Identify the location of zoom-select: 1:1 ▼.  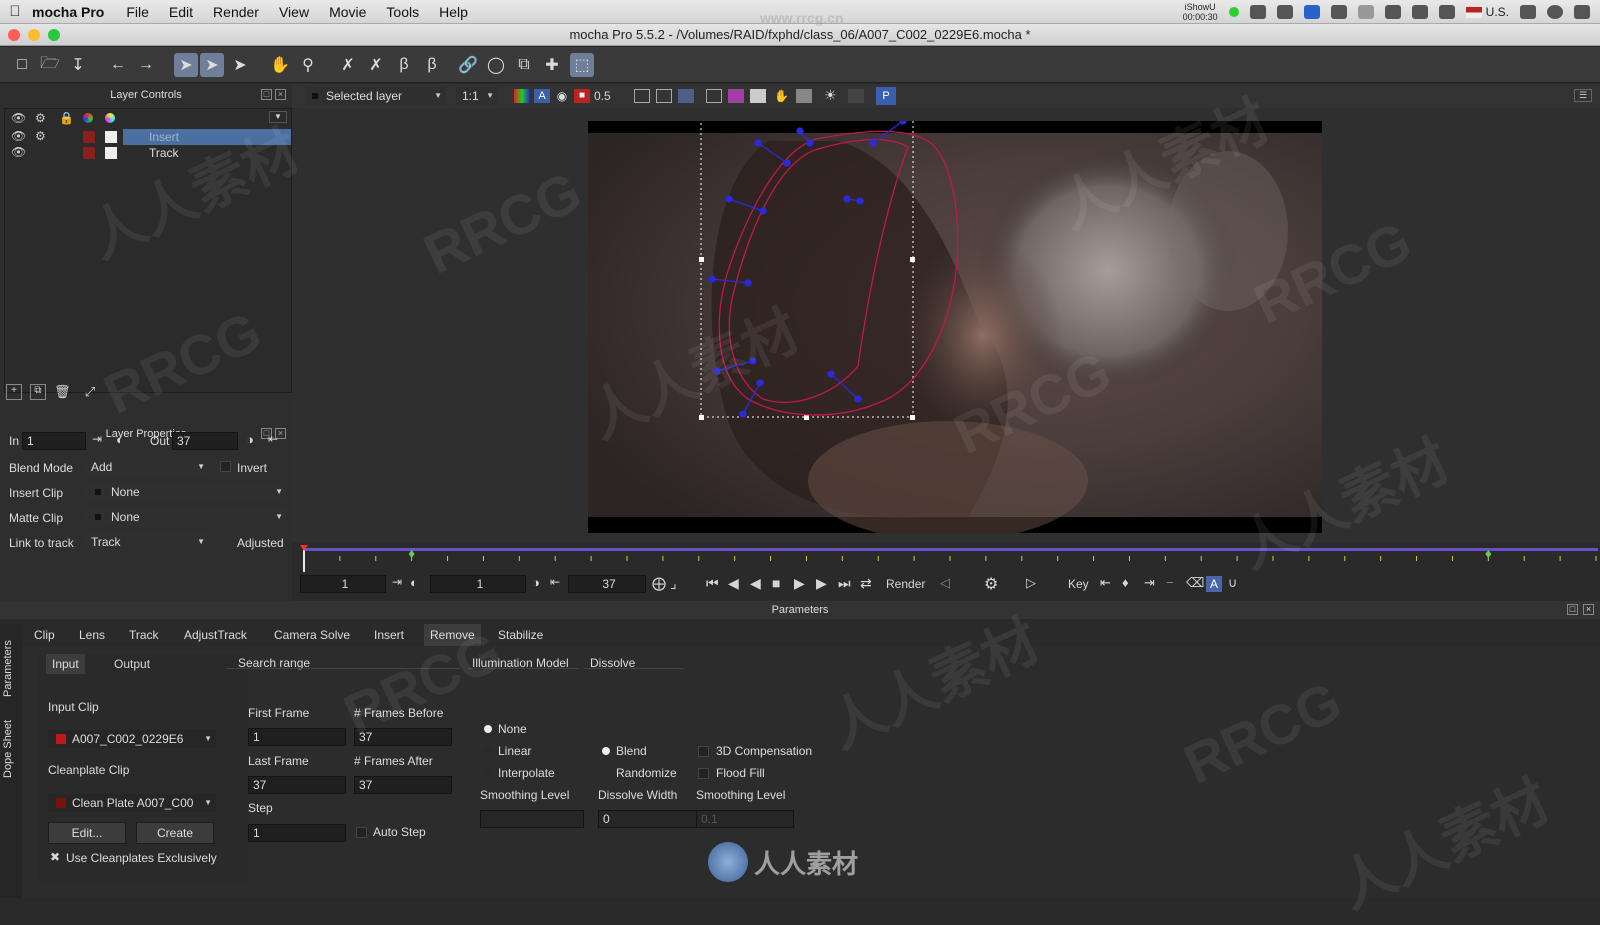
(477, 96).